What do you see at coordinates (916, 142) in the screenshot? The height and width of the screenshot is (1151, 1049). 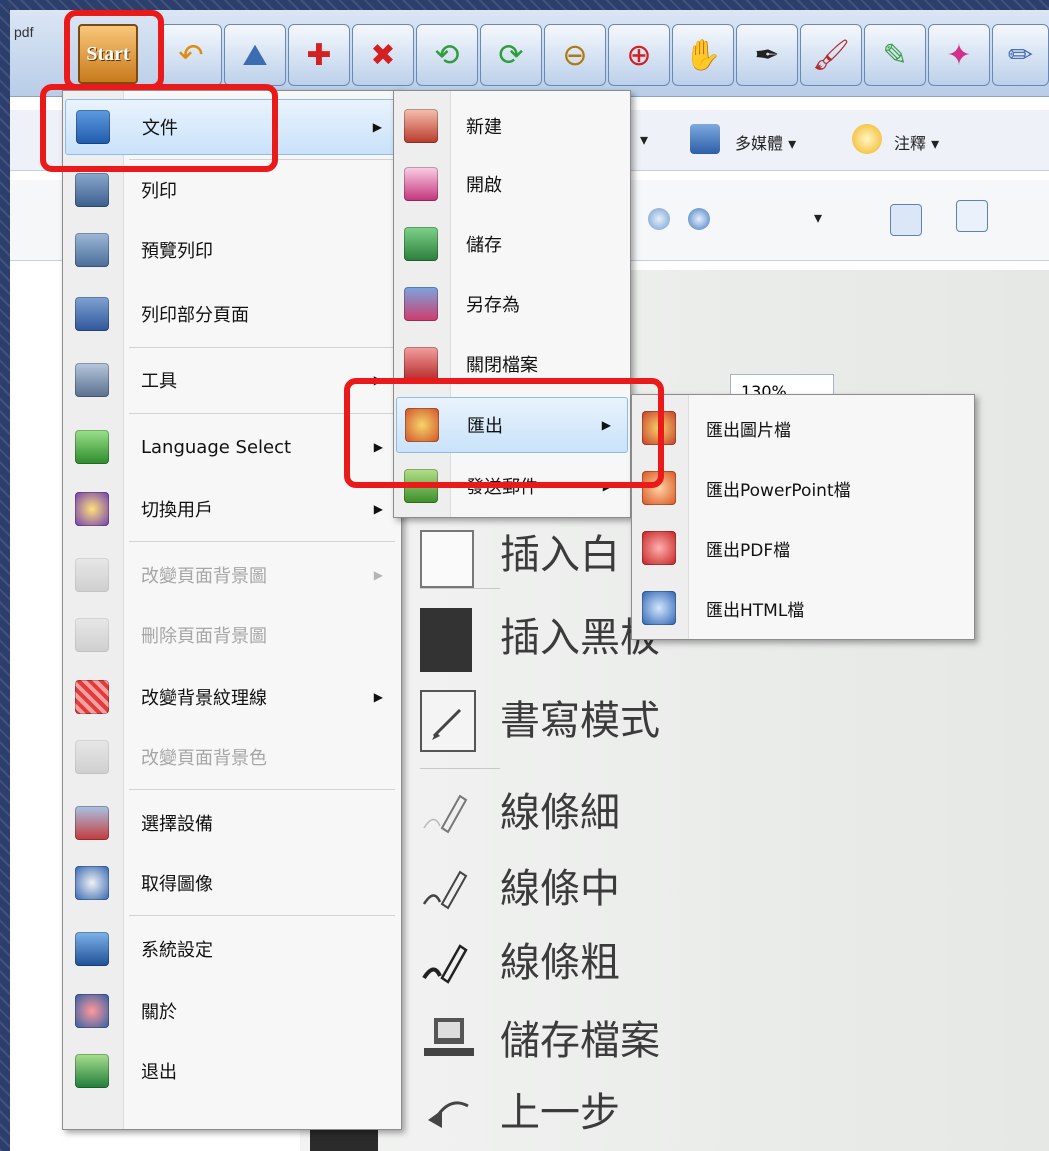 I see `annotation-menu: 注釋 ▾` at bounding box center [916, 142].